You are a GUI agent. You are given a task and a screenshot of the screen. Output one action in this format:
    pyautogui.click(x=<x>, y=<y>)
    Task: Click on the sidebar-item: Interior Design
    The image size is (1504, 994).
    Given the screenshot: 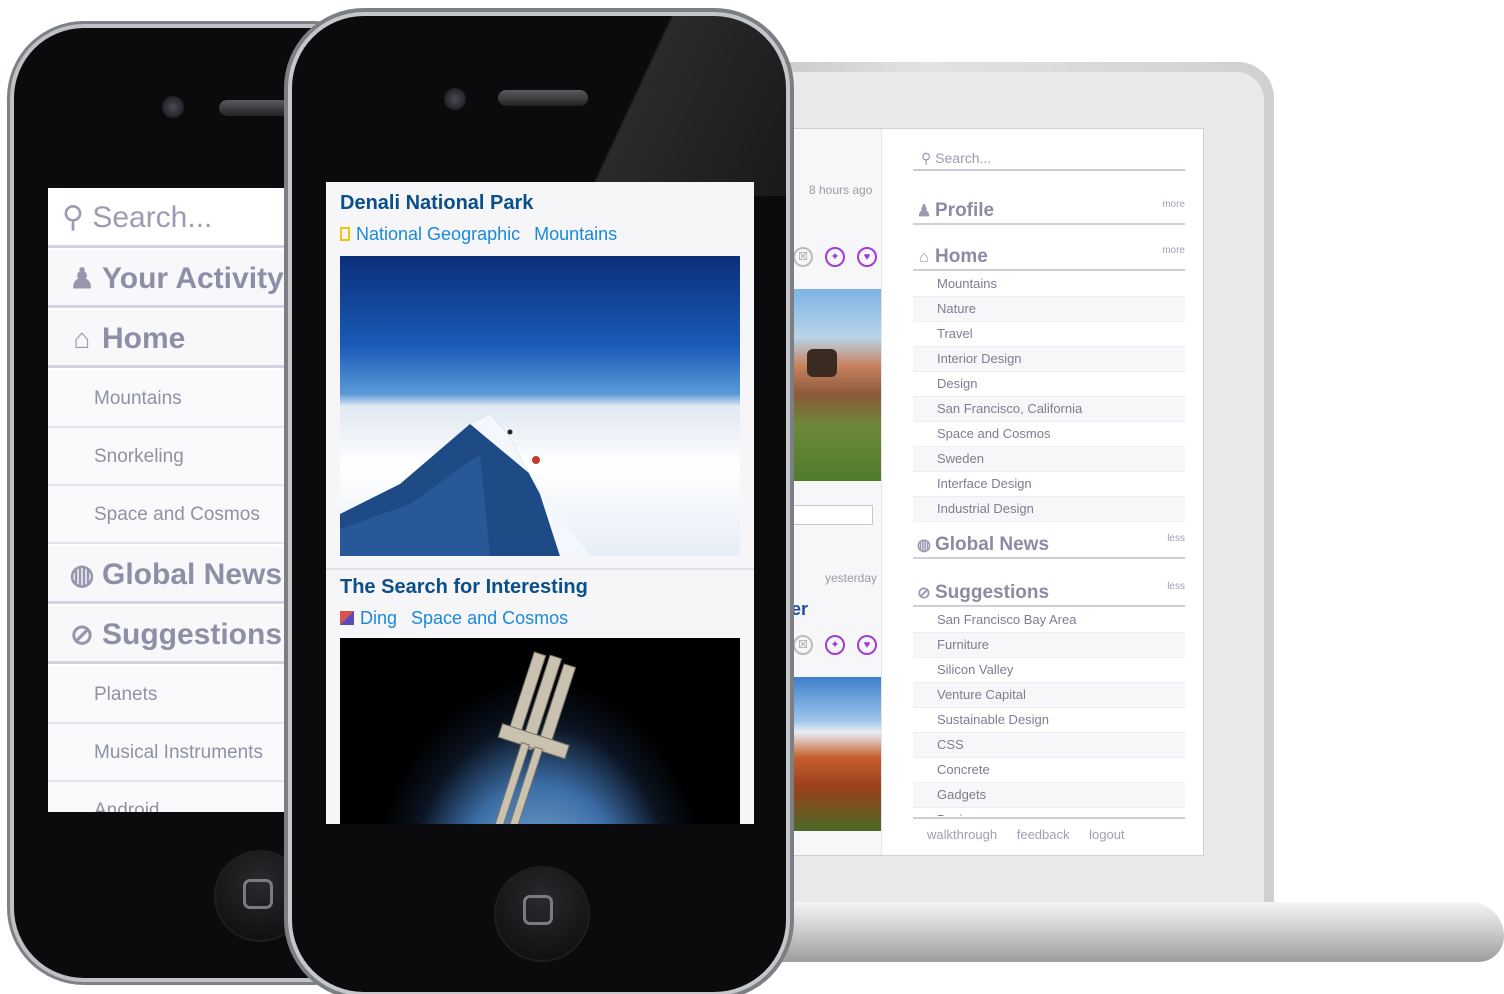 What is the action you would take?
    pyautogui.click(x=1049, y=359)
    